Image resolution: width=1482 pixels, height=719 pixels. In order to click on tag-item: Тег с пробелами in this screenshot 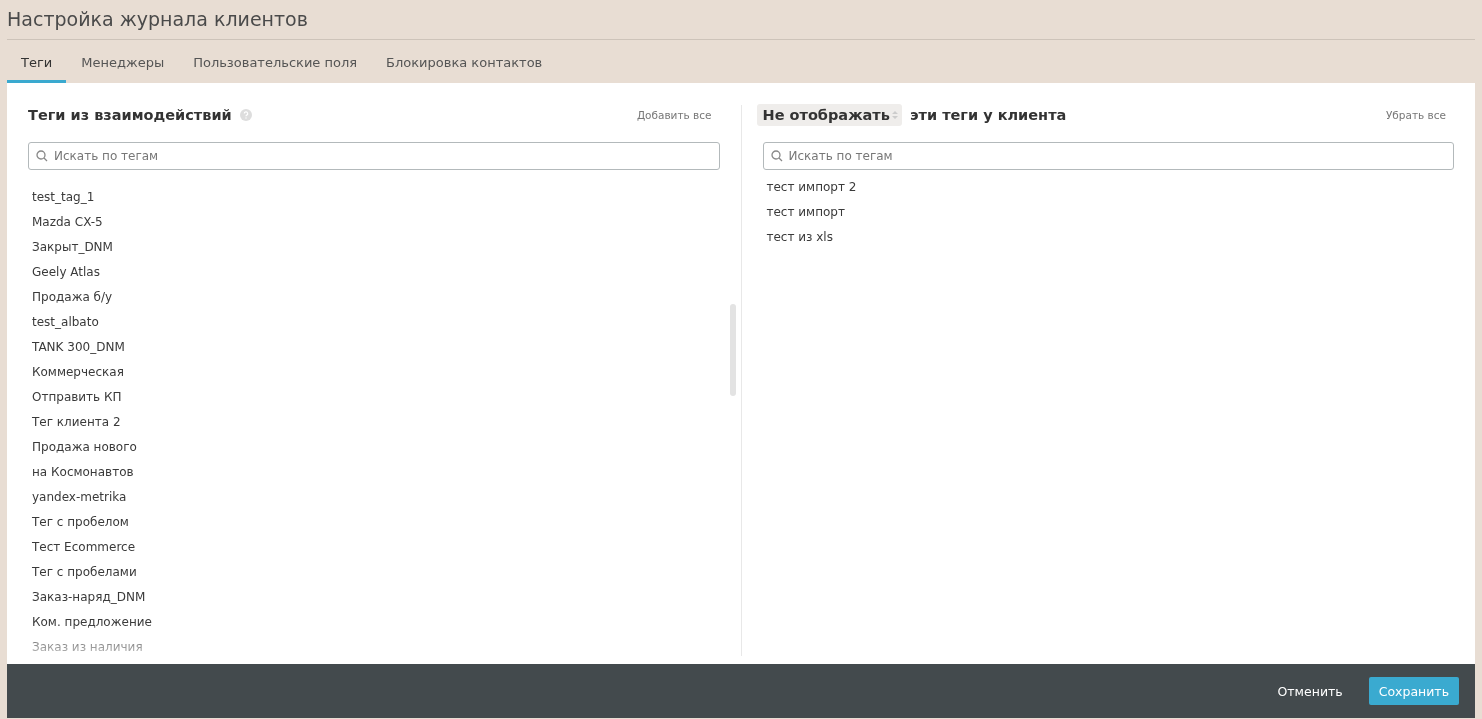, I will do `click(374, 572)`.